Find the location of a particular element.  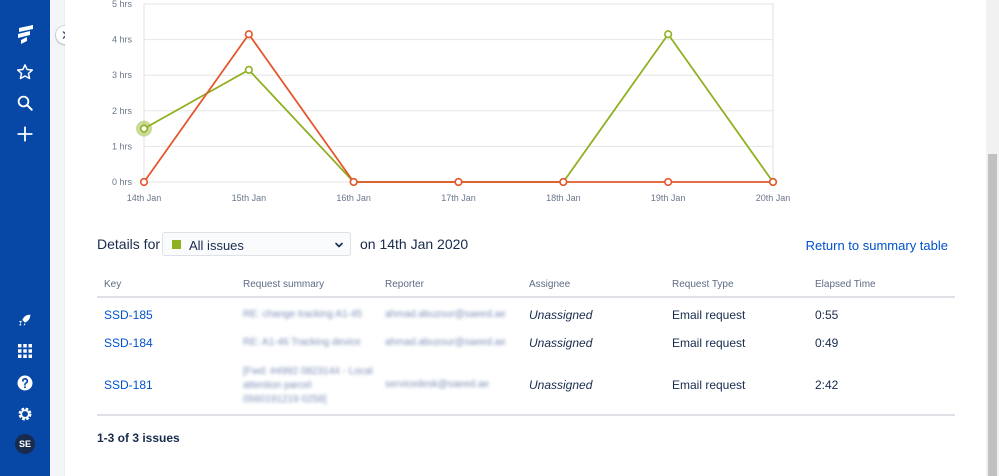

issue-filter-select: All issues is located at coordinates (256, 244).